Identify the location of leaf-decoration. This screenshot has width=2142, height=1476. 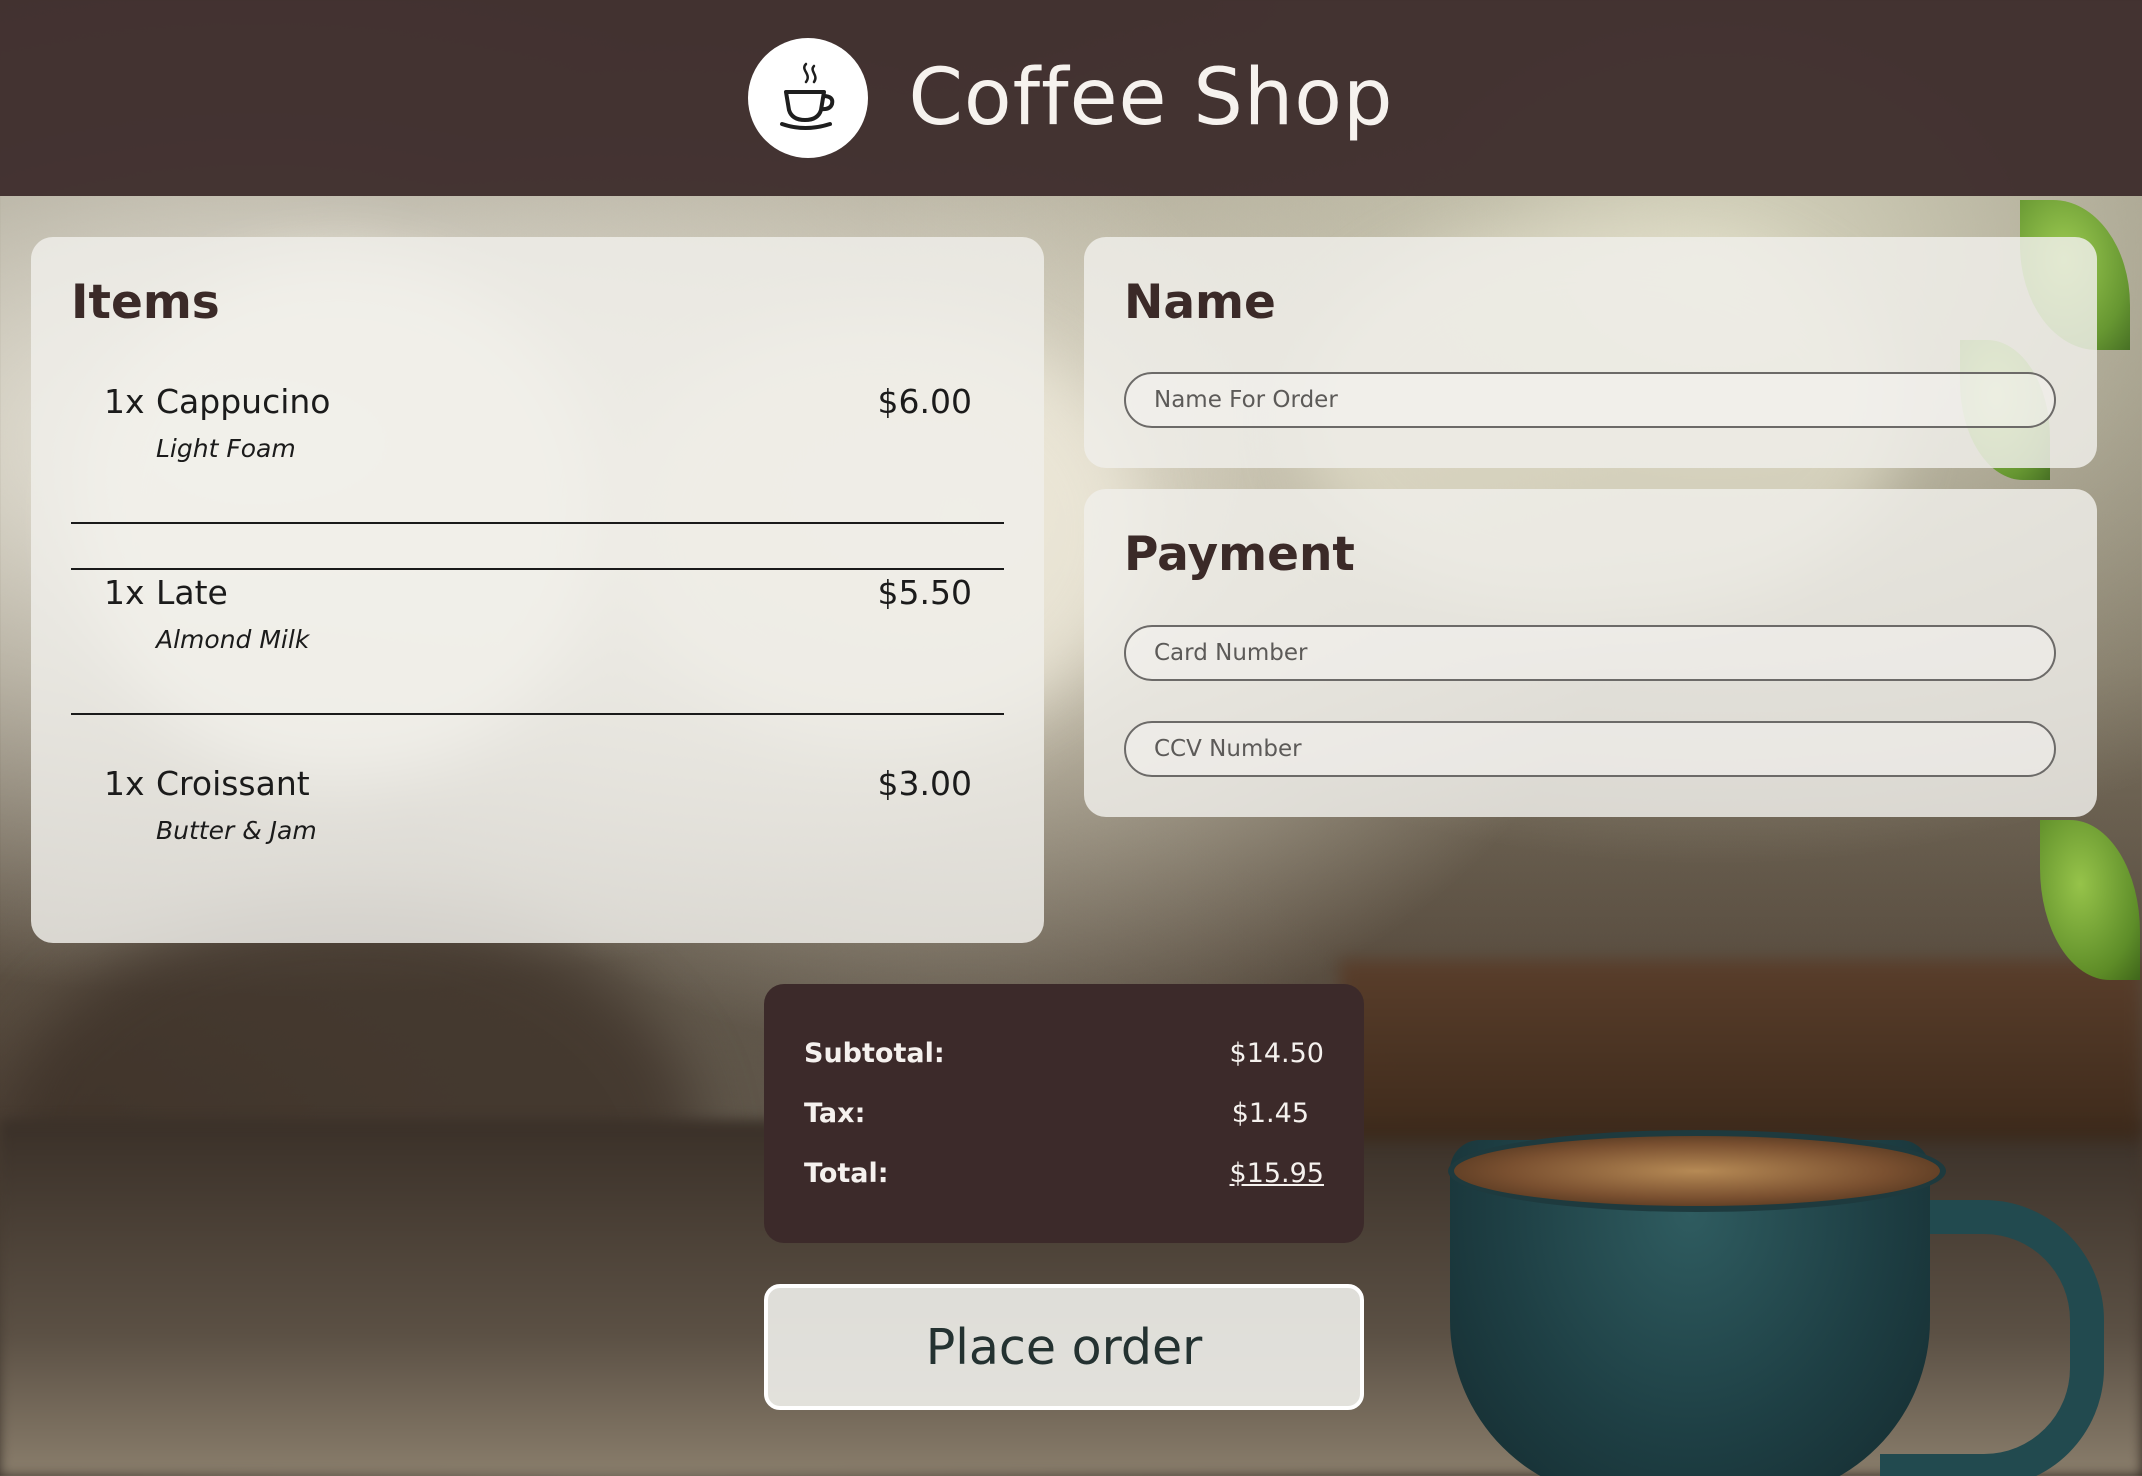
(2090, 900).